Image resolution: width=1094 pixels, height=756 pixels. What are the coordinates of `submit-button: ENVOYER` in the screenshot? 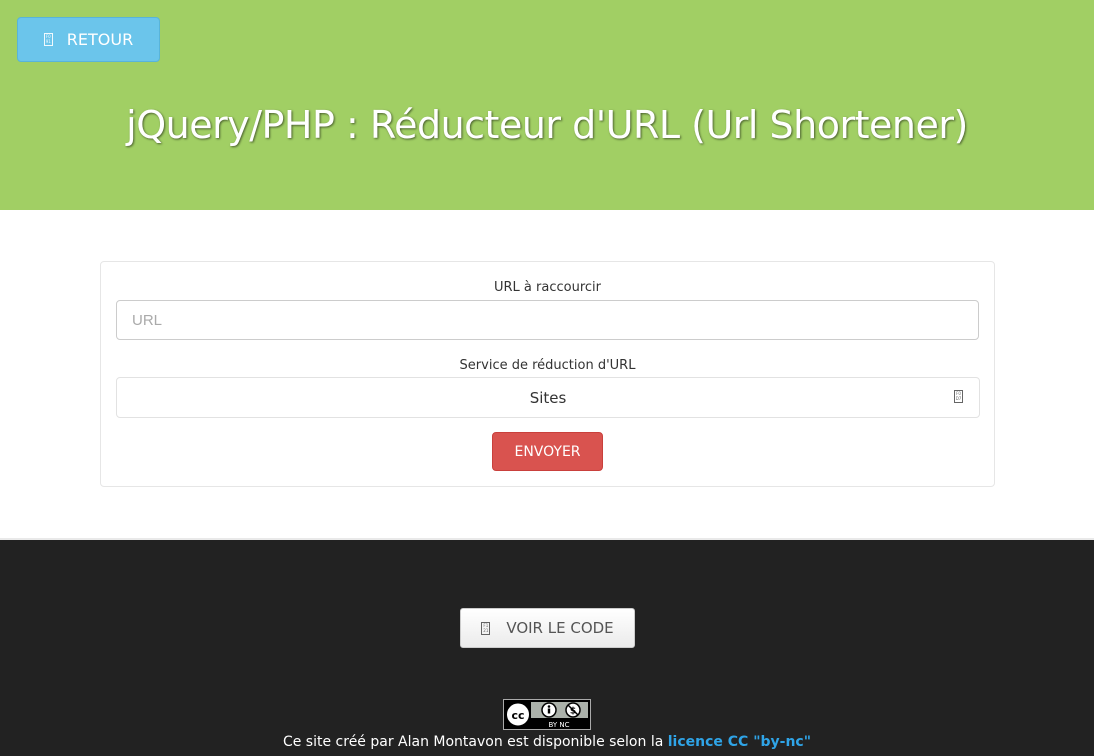 It's located at (547, 451).